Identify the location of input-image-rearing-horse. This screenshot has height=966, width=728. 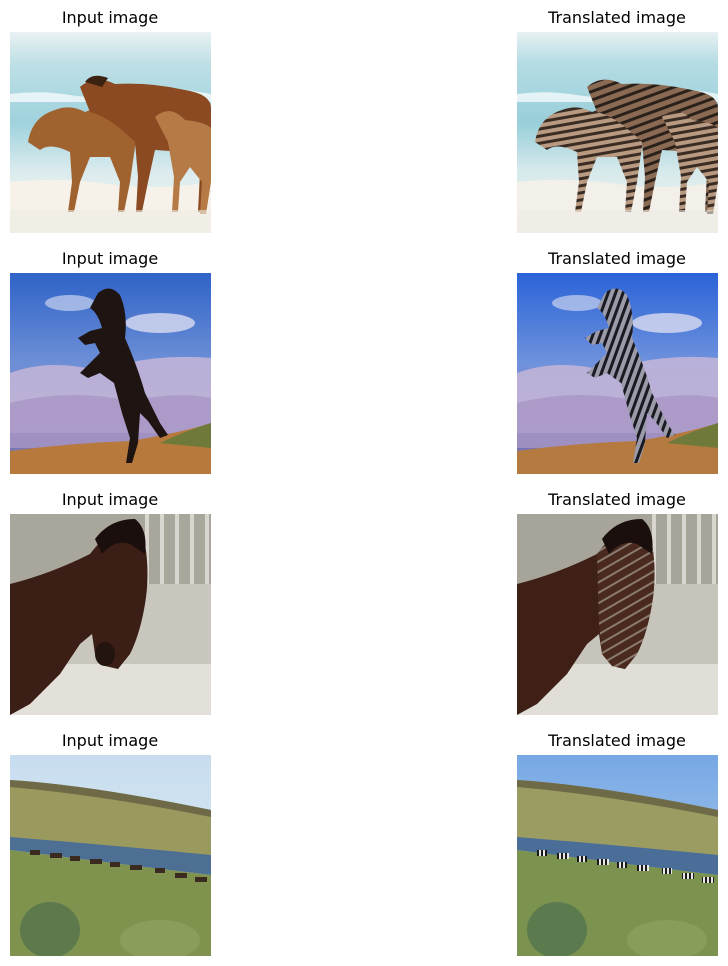
(110, 373).